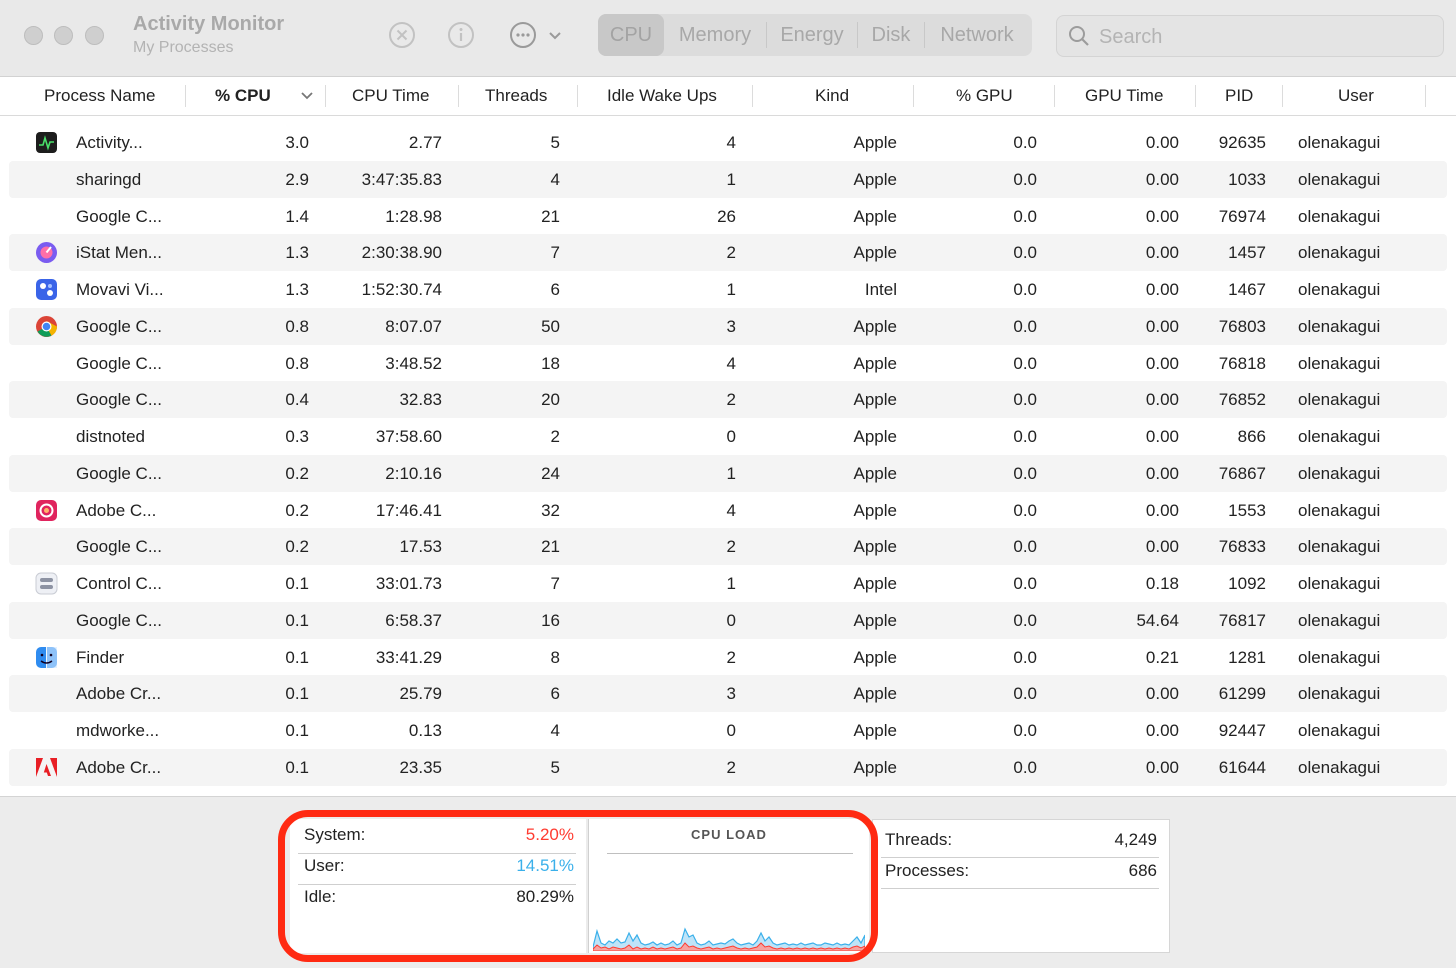 The width and height of the screenshot is (1456, 968). What do you see at coordinates (1242, 363) in the screenshot?
I see `pid-cell: 76818` at bounding box center [1242, 363].